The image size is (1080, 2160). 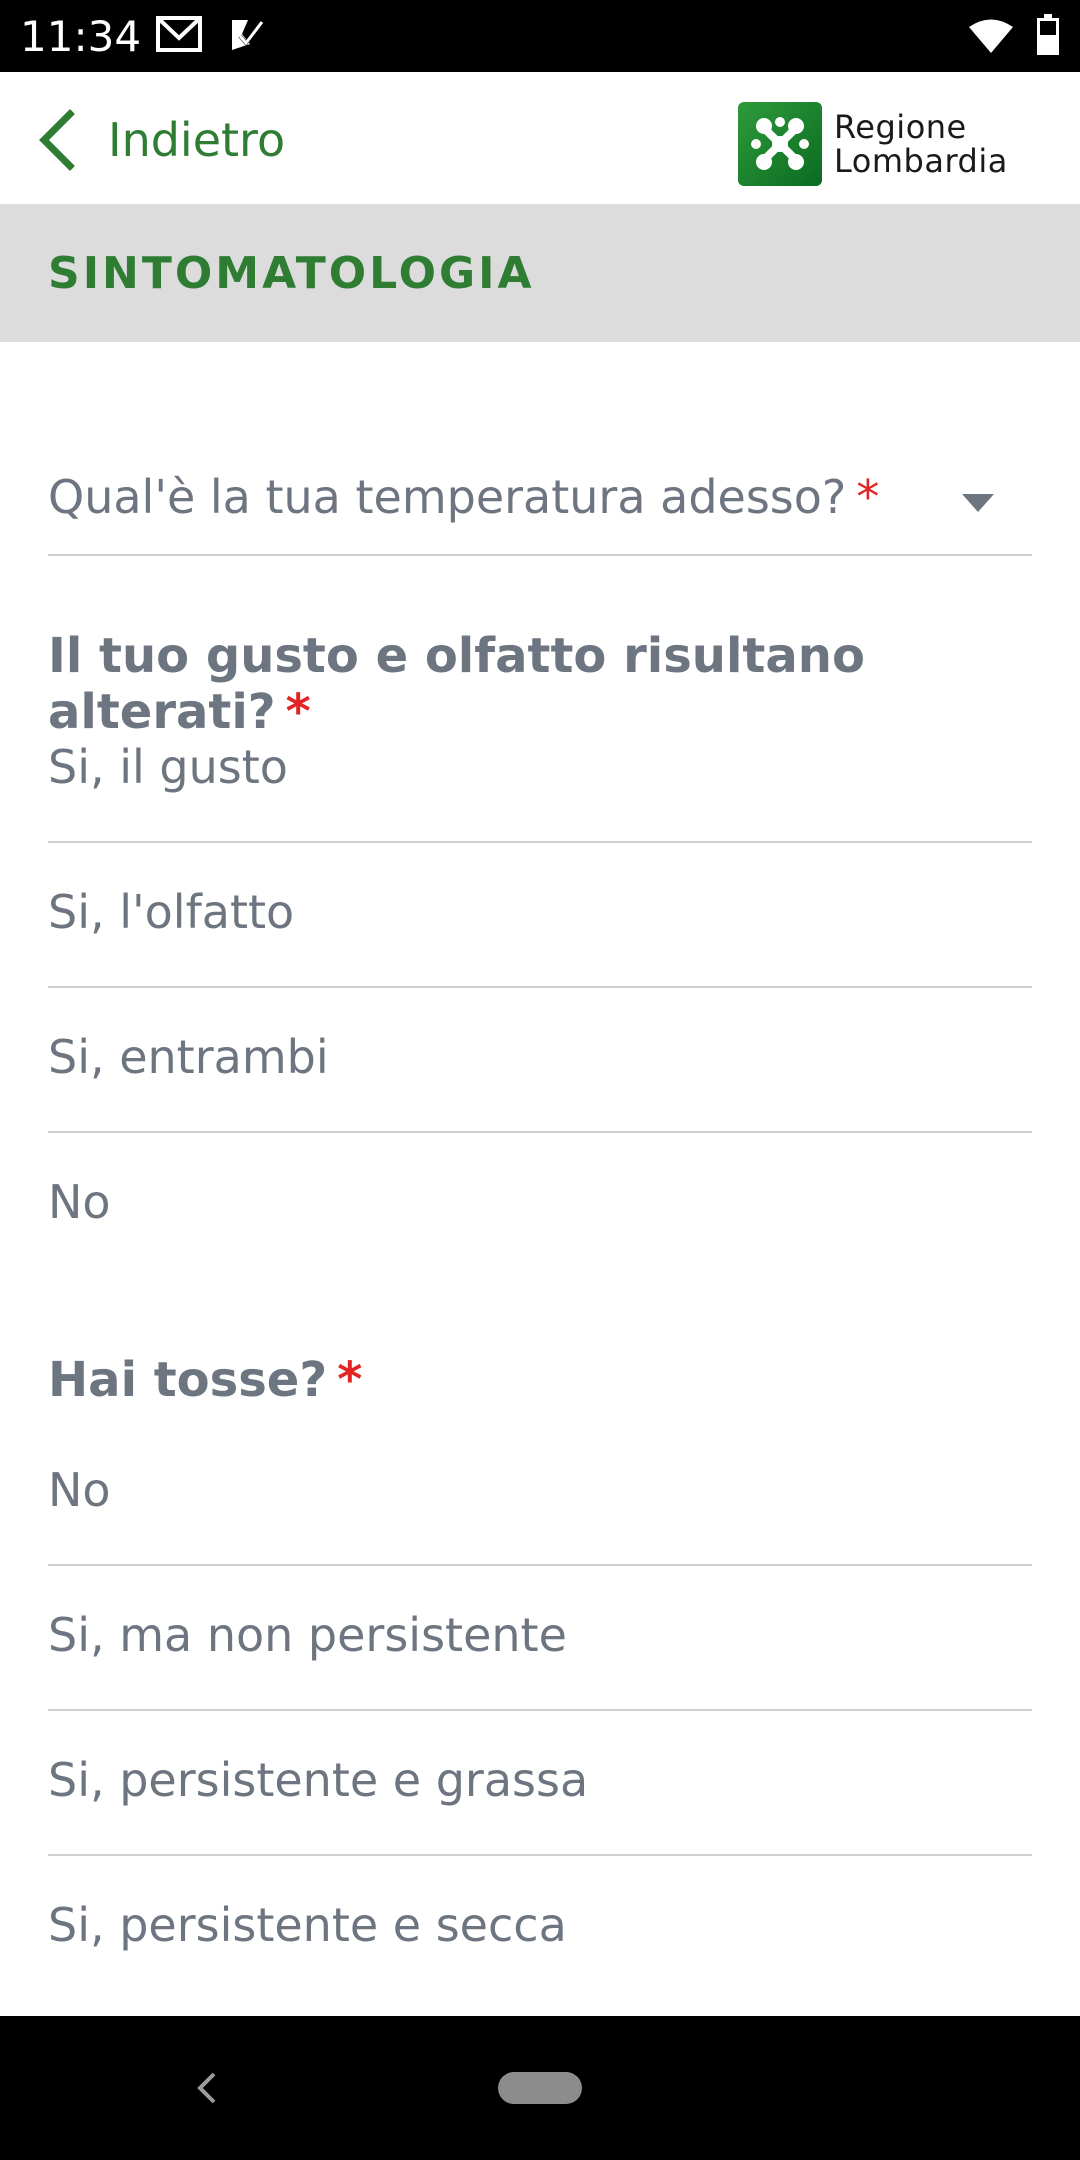 I want to click on option-cough-persistent-wet: Si, persistente e grassa, so click(x=540, y=1783).